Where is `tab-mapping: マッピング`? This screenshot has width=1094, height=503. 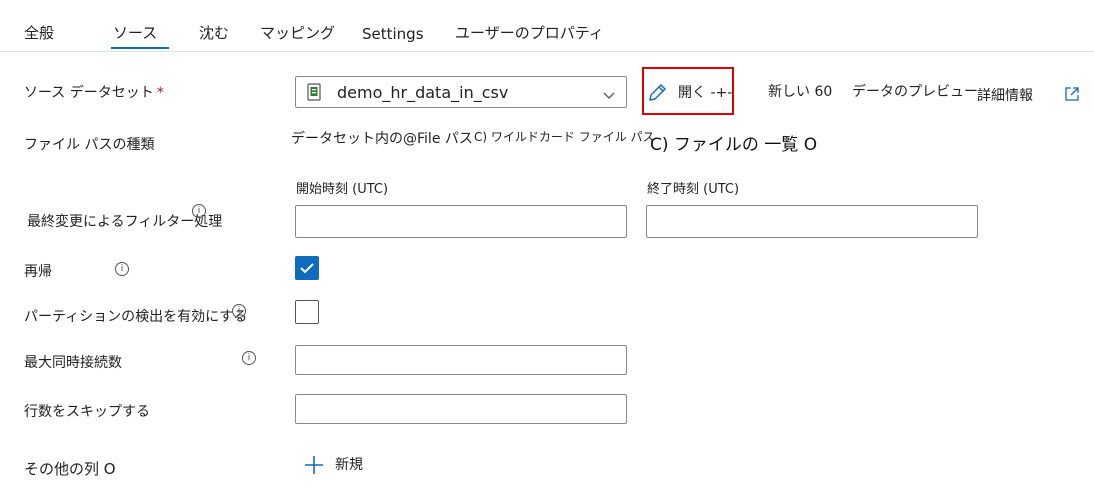
tab-mapping: マッピング is located at coordinates (297, 32).